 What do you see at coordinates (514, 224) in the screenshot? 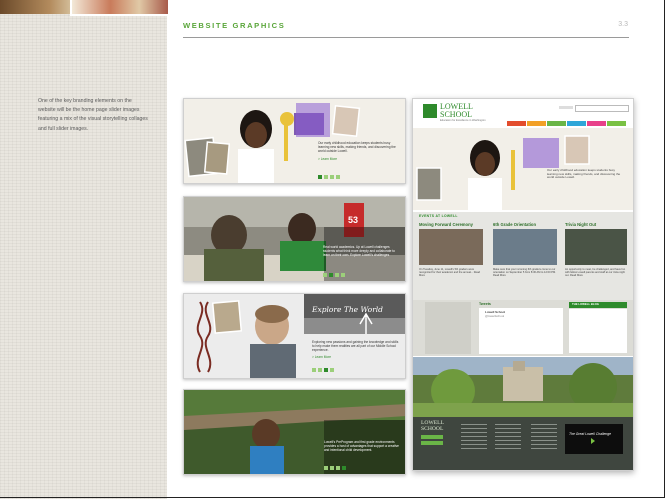
I see `event-title-2: 6th Grade Orientation` at bounding box center [514, 224].